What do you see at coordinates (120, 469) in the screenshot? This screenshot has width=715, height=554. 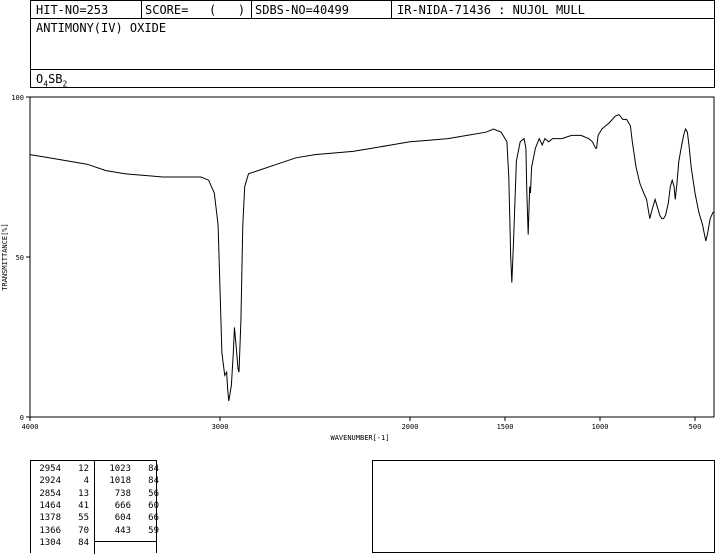 I see `peak-wavenumber: 1023` at bounding box center [120, 469].